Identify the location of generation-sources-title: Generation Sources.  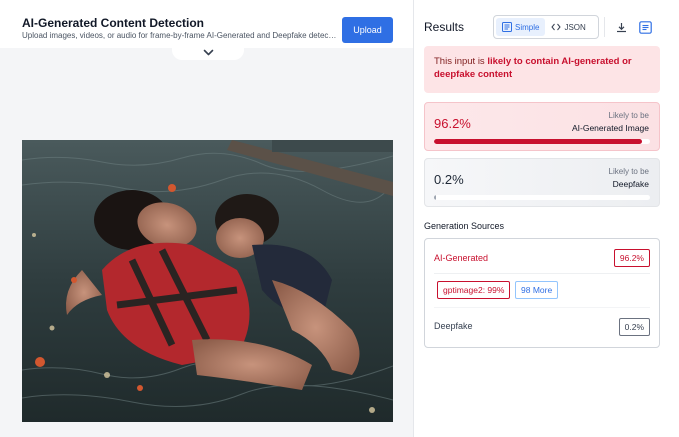
(464, 226).